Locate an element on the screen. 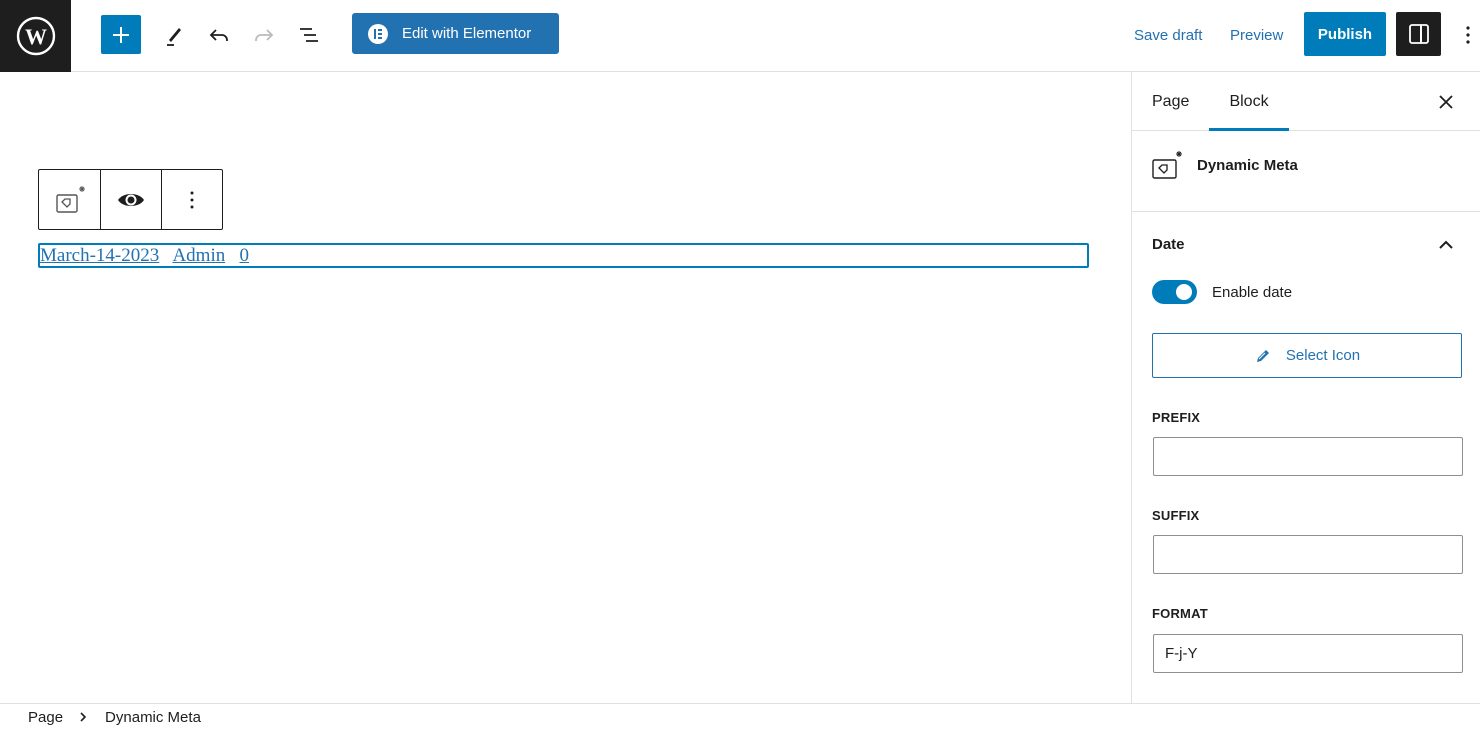  block-type-button is located at coordinates (69, 199).